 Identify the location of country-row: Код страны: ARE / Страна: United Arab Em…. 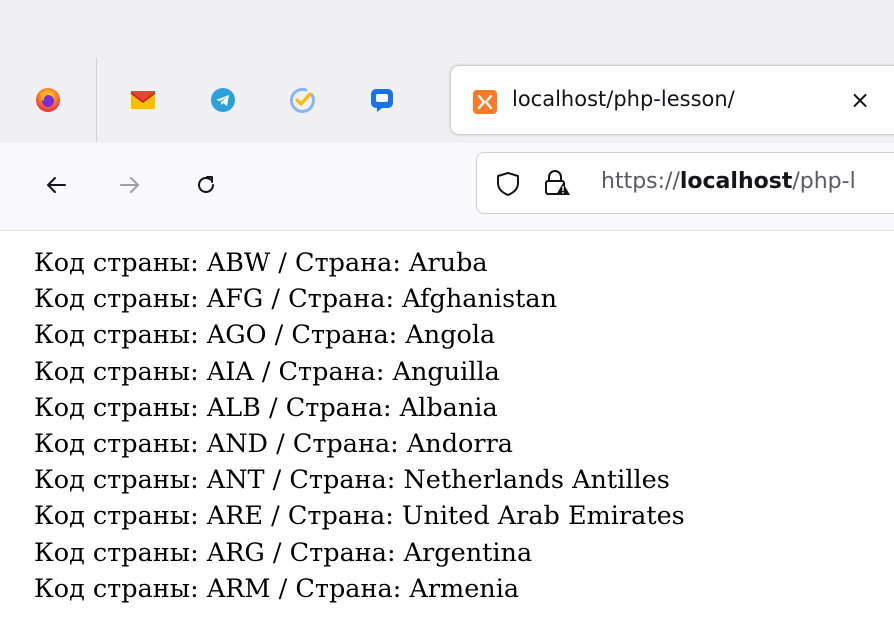
(359, 516).